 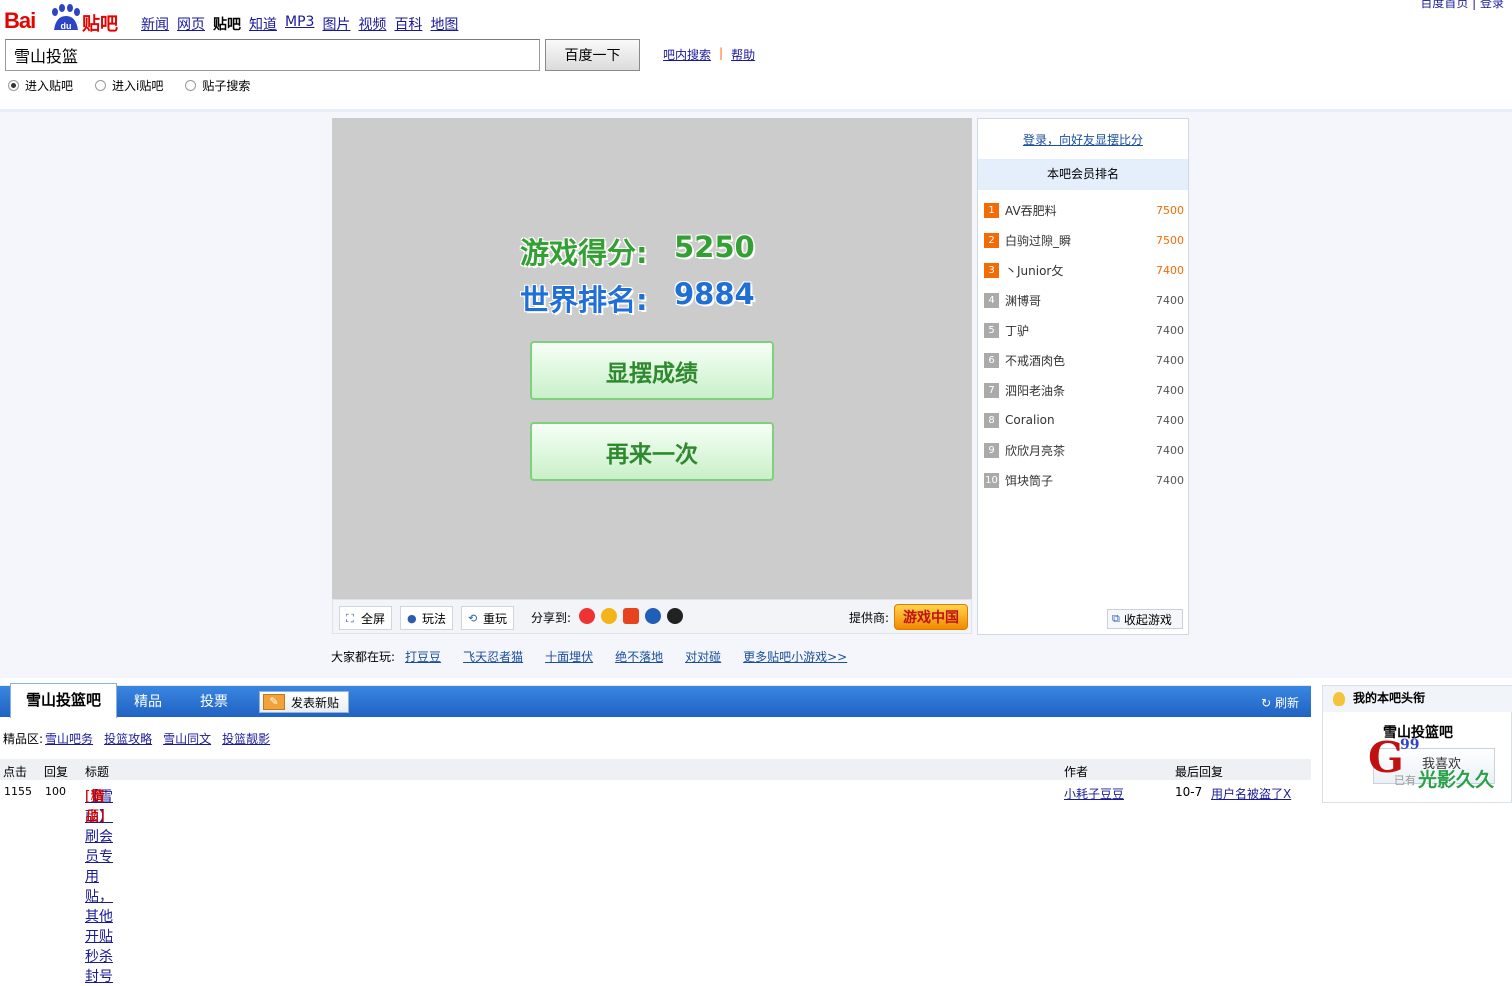 What do you see at coordinates (304, 702) in the screenshot?
I see `new-post-button: ✎ 发表新贴` at bounding box center [304, 702].